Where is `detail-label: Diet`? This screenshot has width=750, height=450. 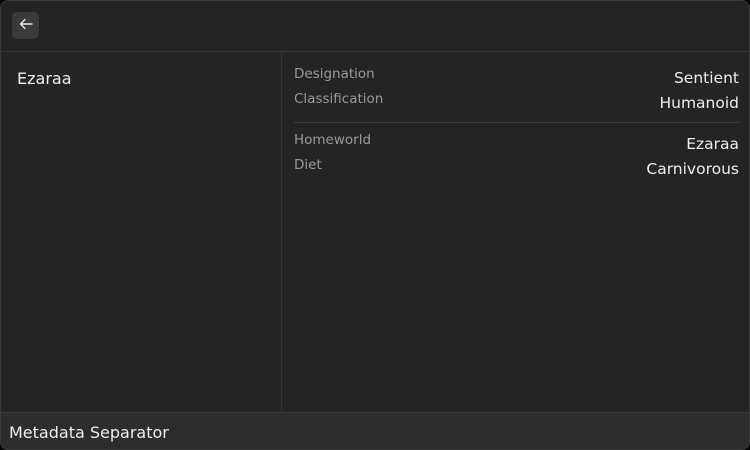 detail-label: Diet is located at coordinates (308, 165).